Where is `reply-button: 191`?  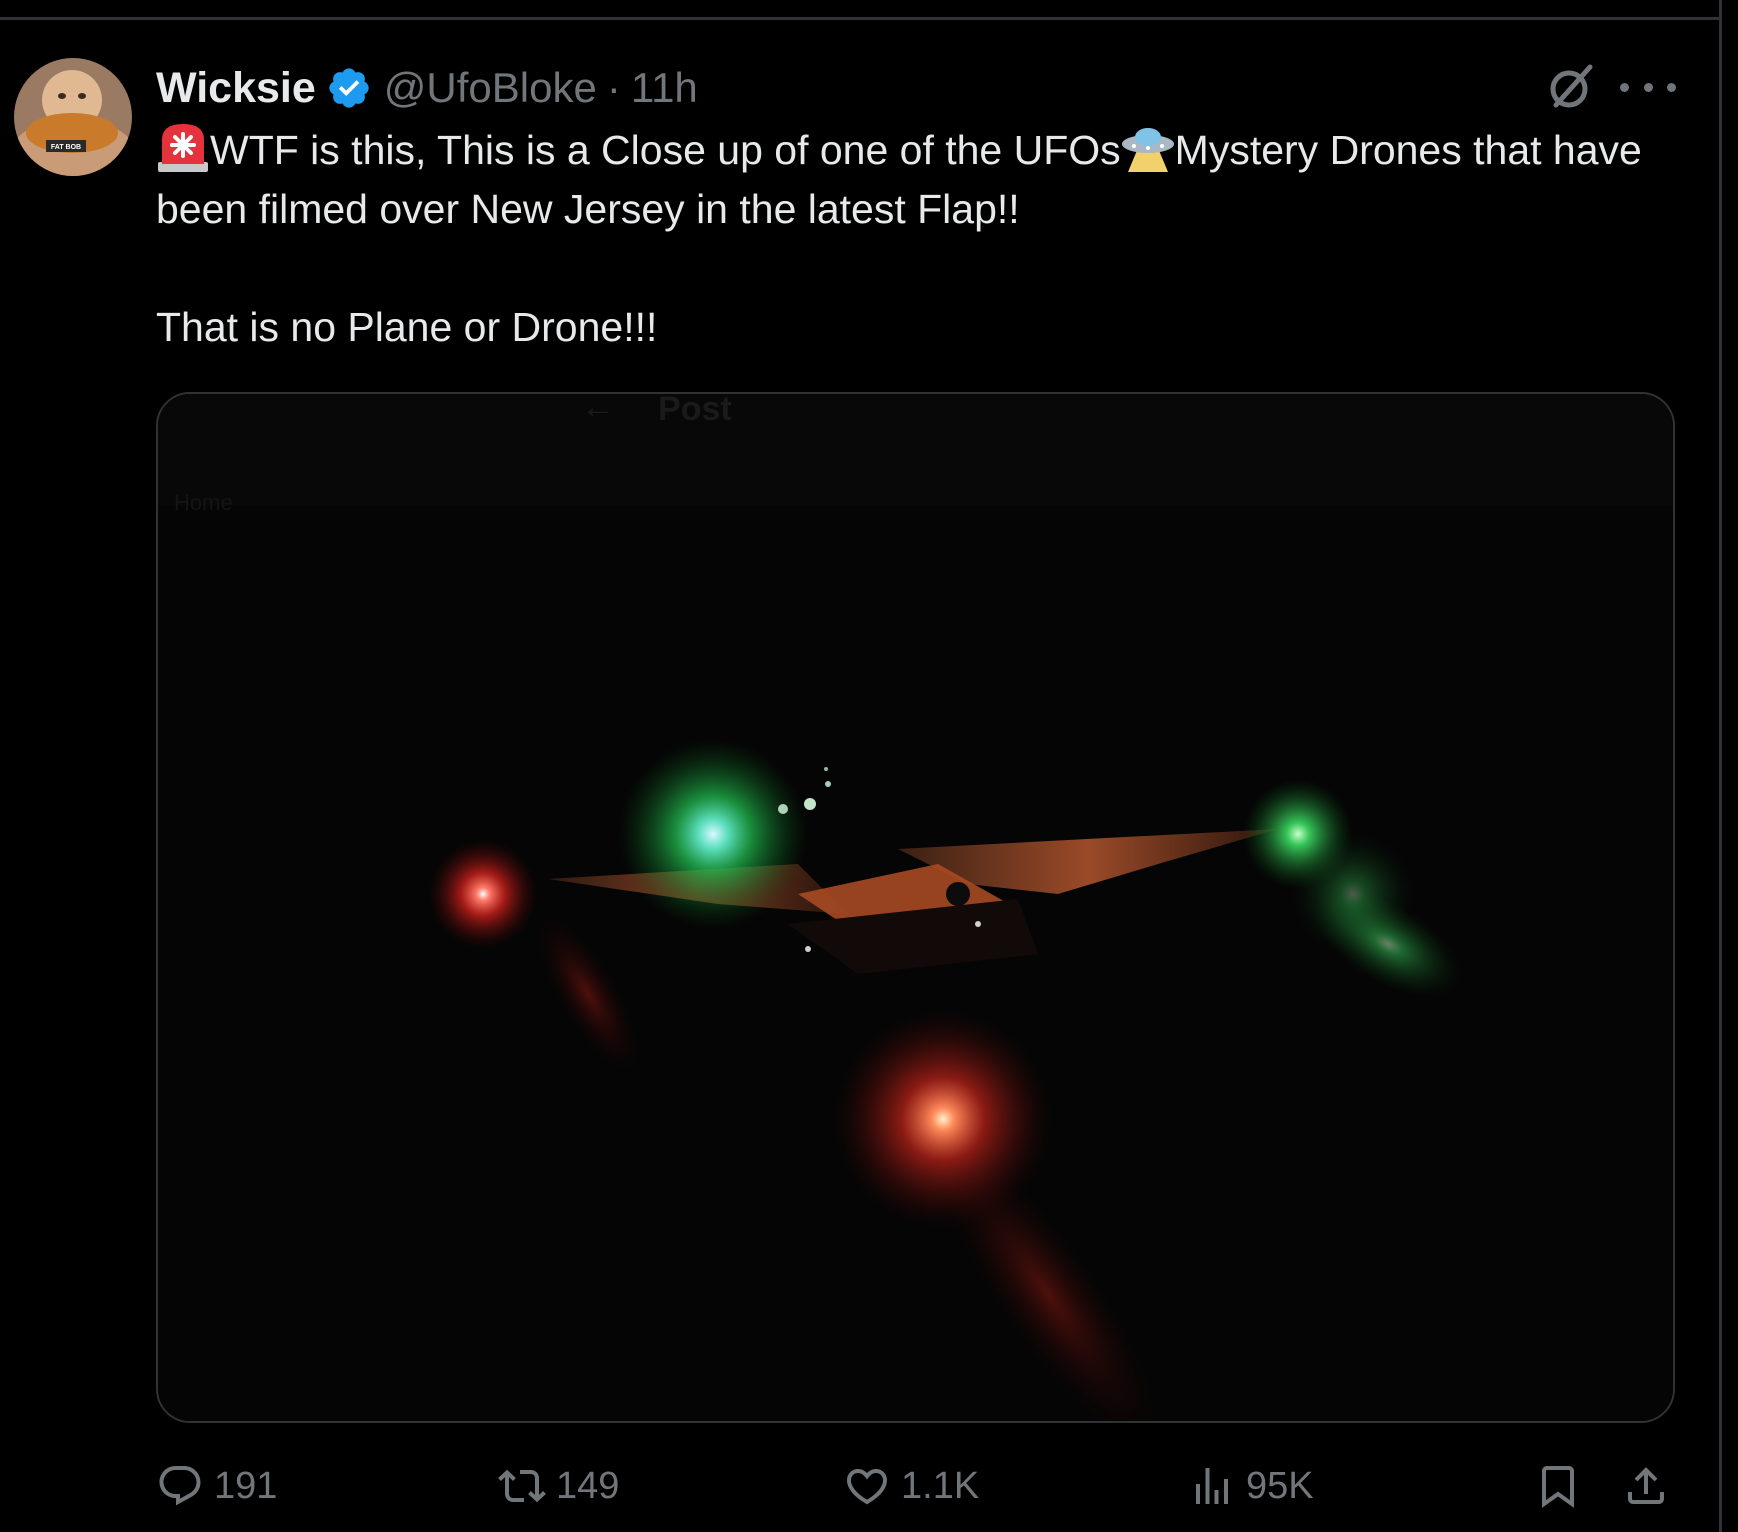
reply-button: 191 is located at coordinates (216, 1486).